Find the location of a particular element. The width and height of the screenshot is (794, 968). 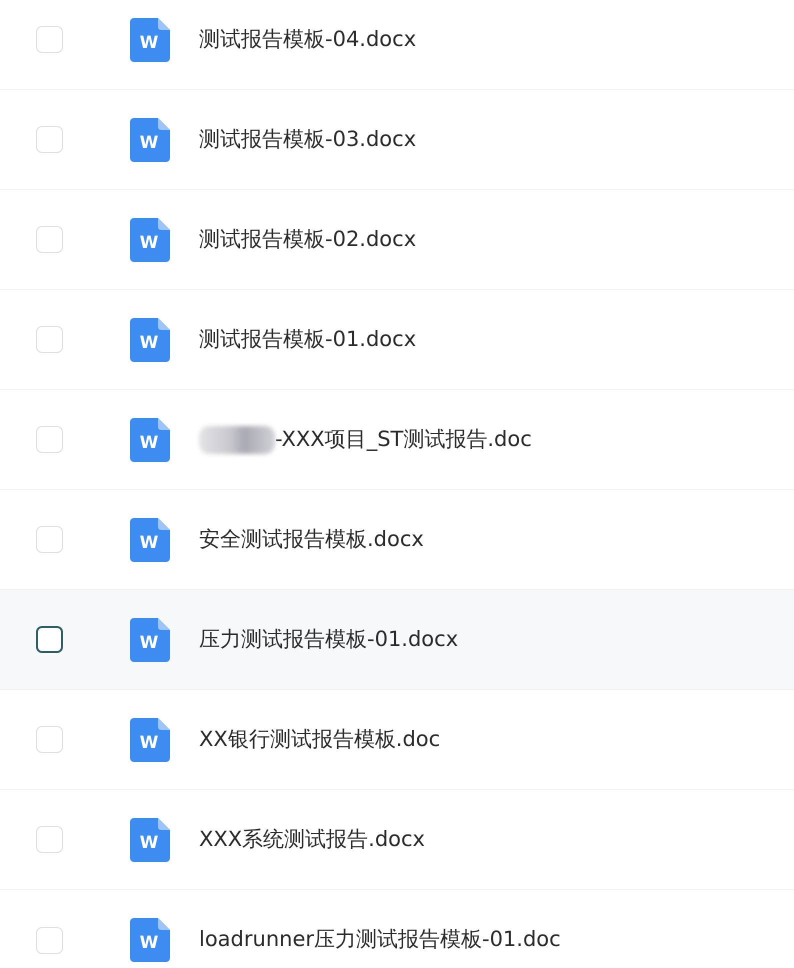

file-name: XXX系统测试报告.docx is located at coordinates (312, 839).